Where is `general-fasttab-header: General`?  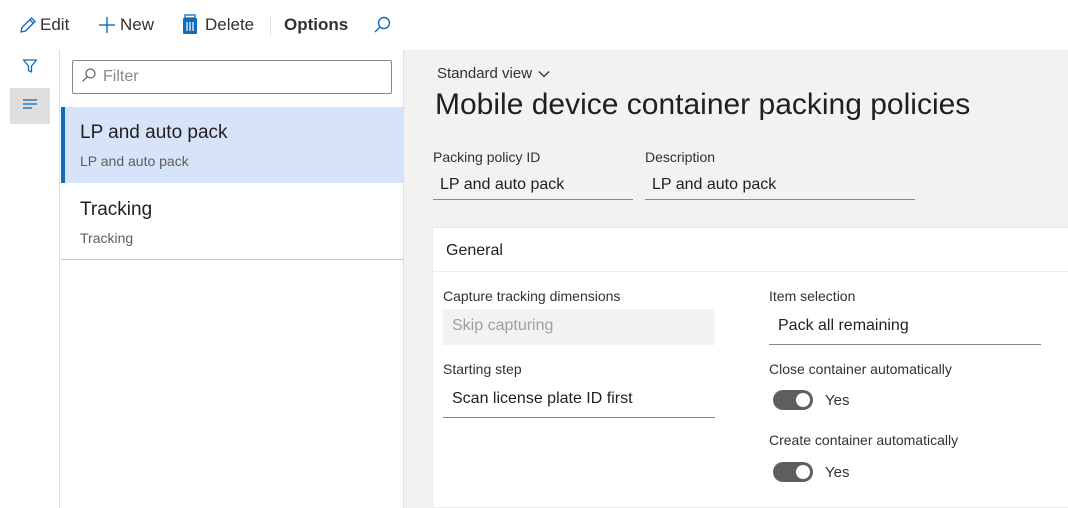 general-fasttab-header: General is located at coordinates (750, 250).